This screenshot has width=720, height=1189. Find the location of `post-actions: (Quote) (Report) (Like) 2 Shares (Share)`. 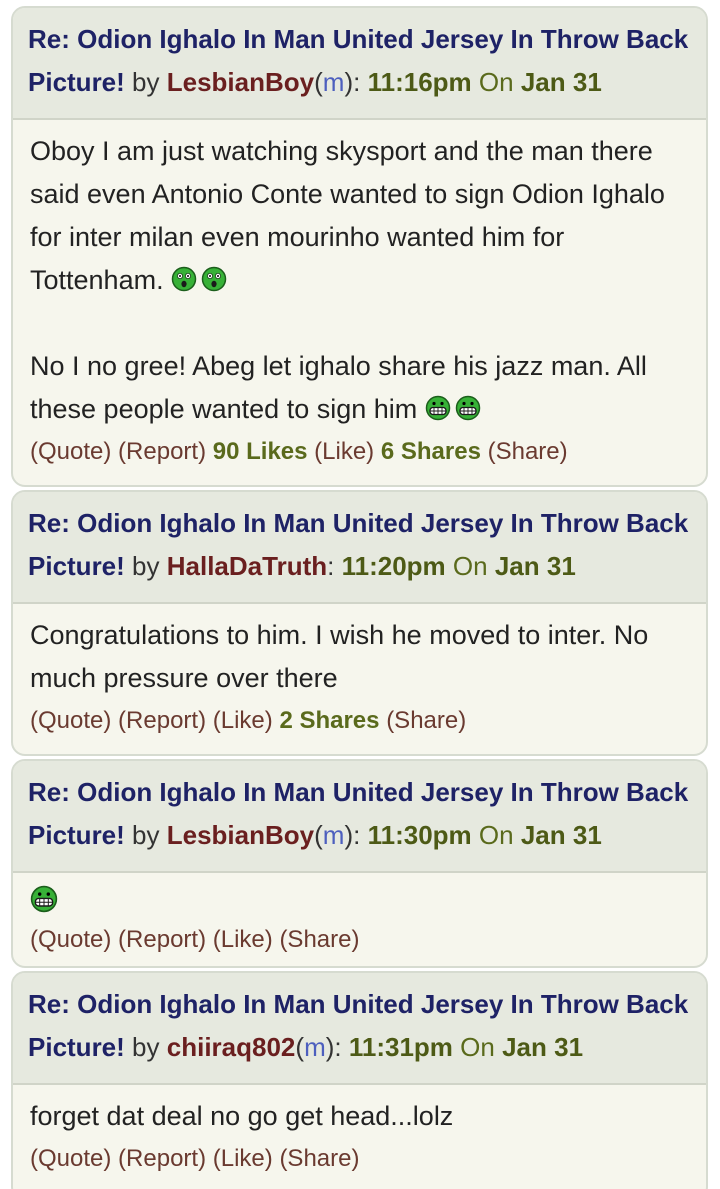

post-actions: (Quote) (Report) (Like) 2 Shares (Share) is located at coordinates (359, 721).